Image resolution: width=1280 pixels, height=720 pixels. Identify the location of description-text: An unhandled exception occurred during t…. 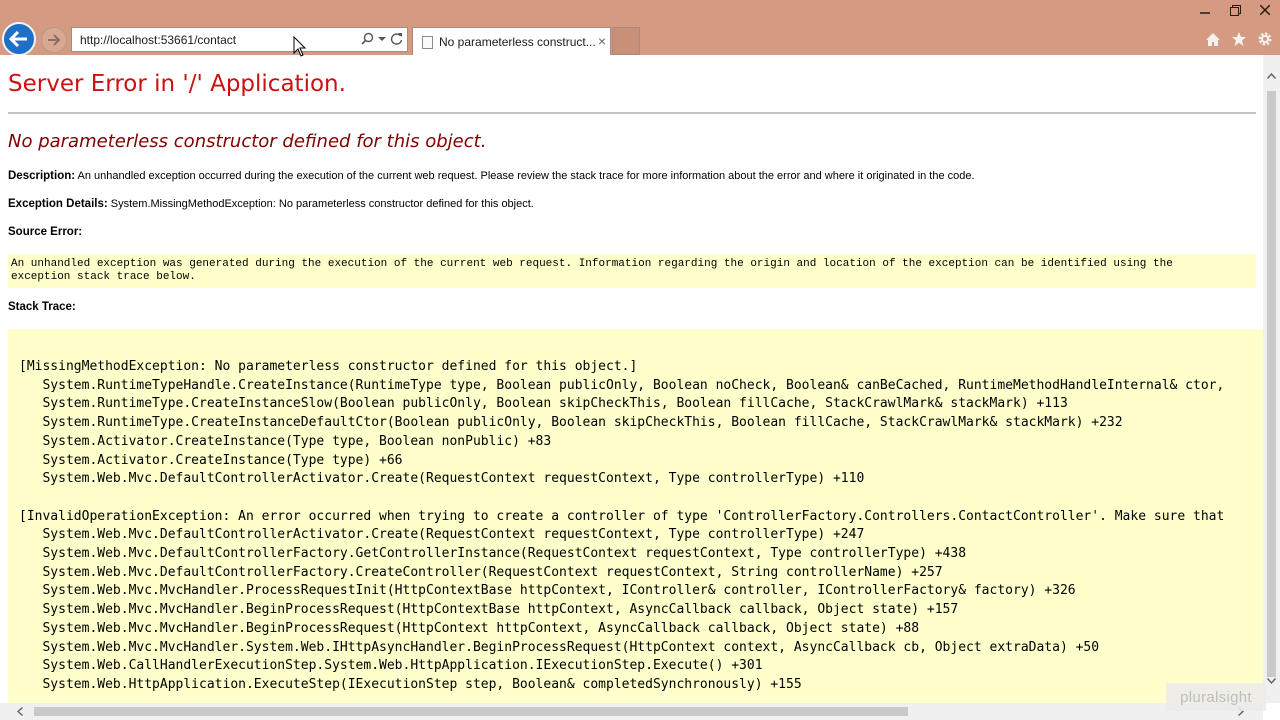
(526, 176).